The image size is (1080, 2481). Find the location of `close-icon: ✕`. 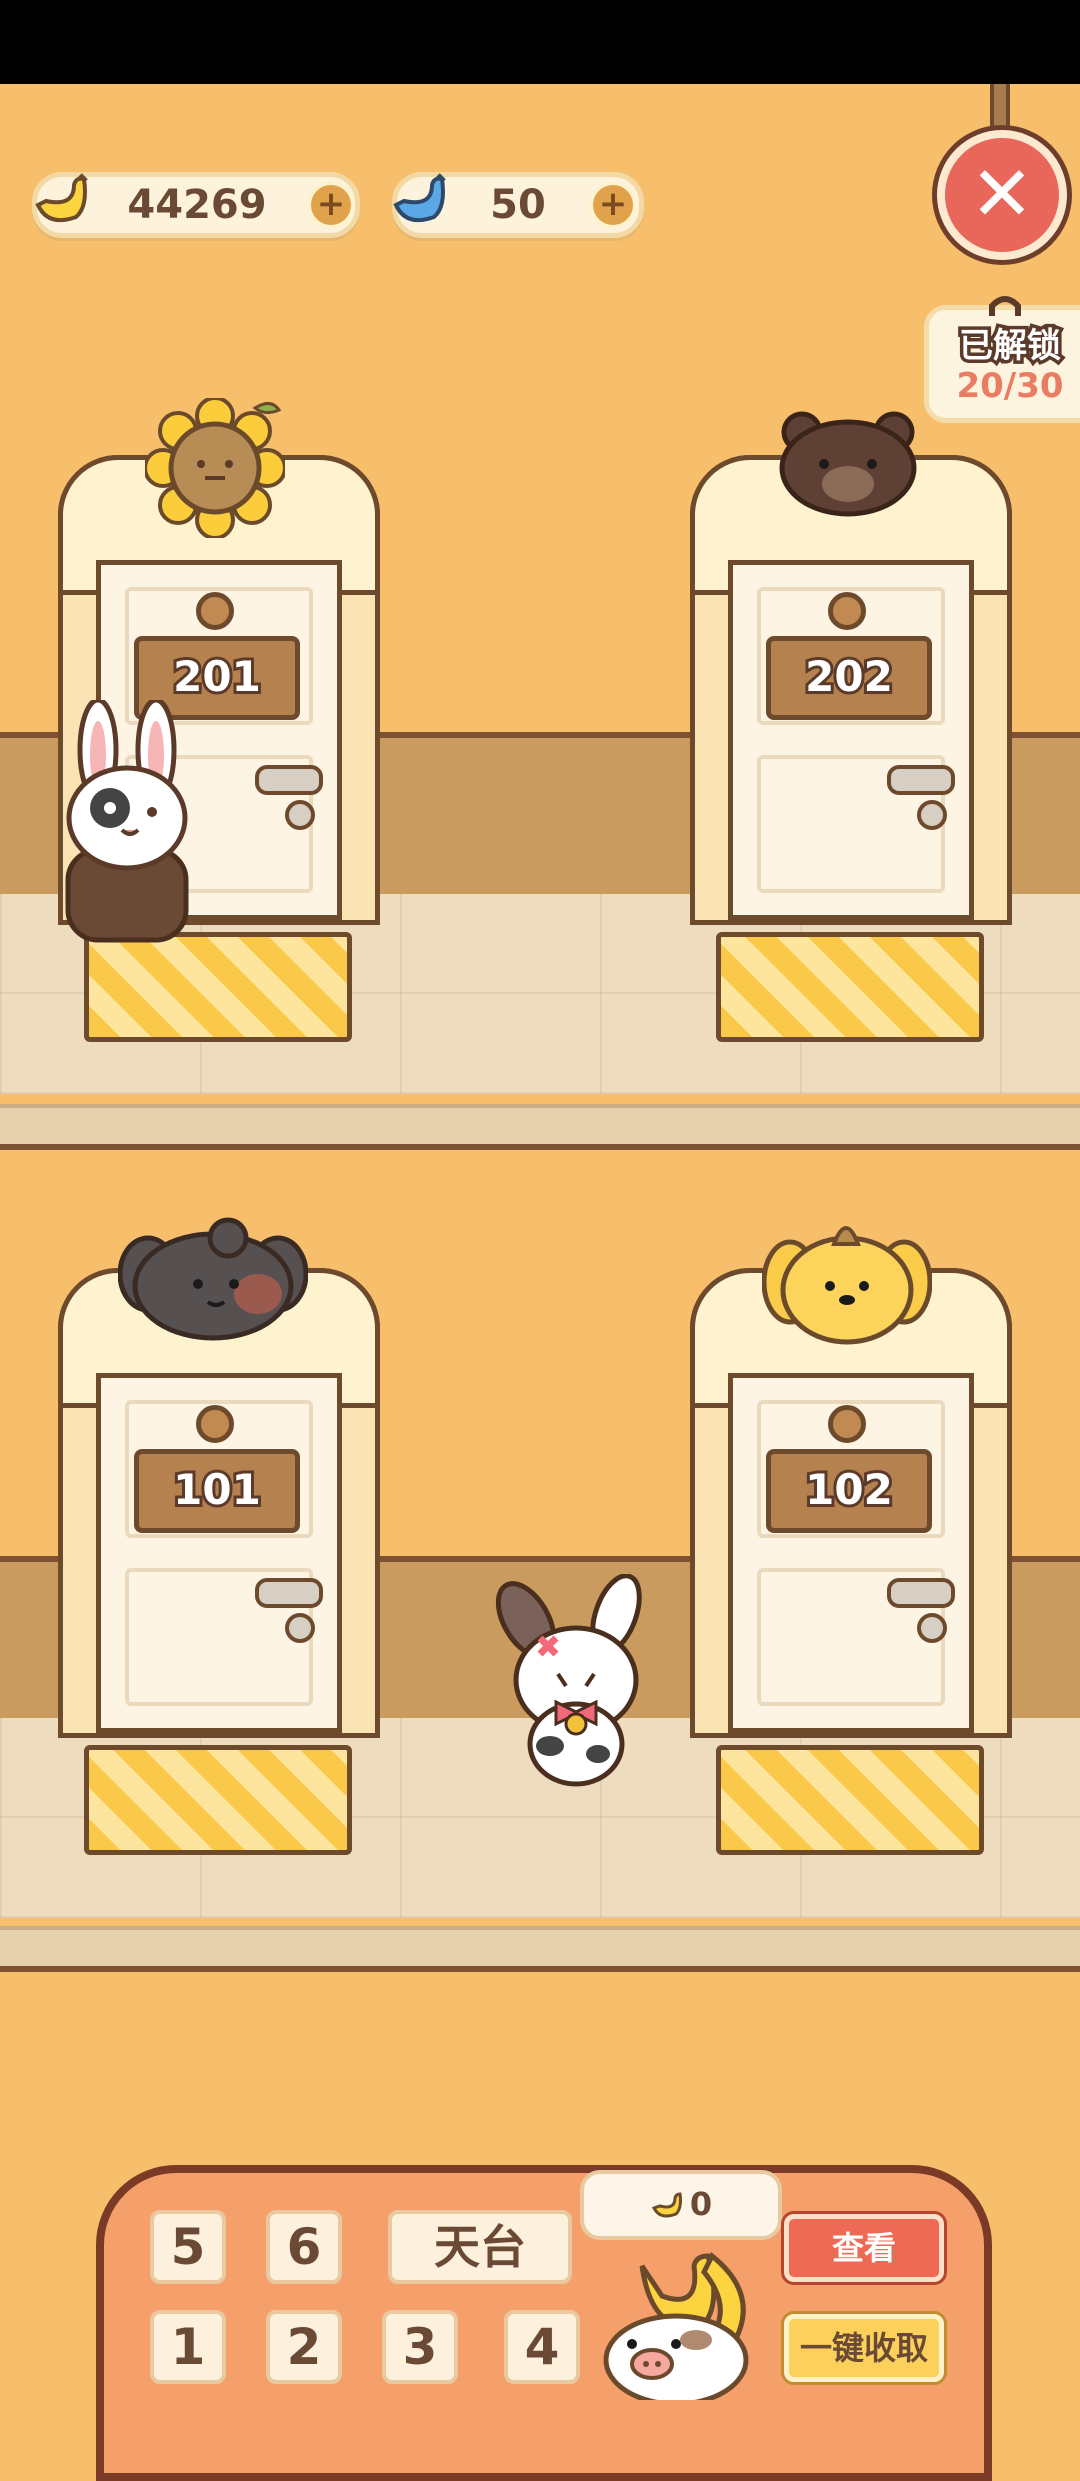

close-icon: ✕ is located at coordinates (1002, 193).